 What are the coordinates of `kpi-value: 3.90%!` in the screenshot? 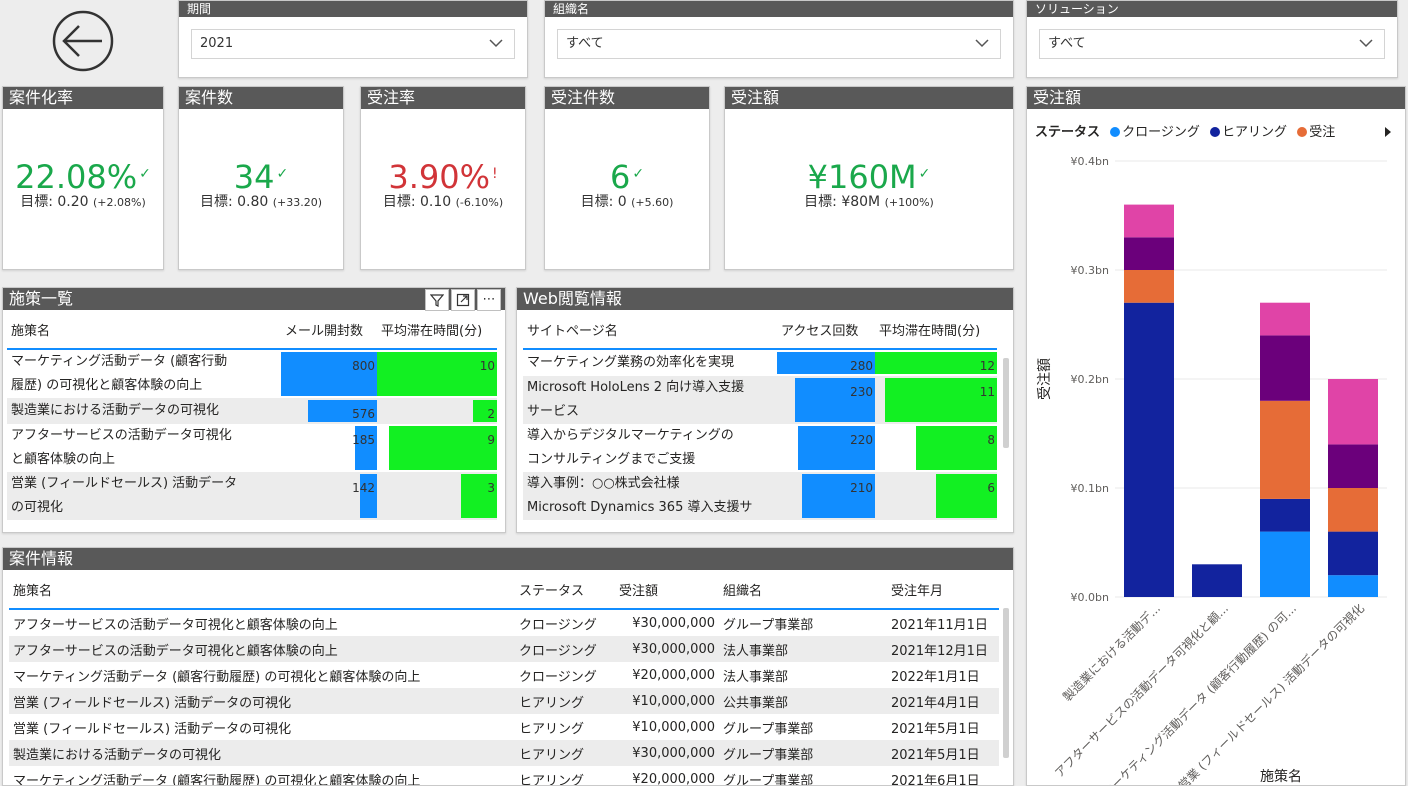 It's located at (443, 177).